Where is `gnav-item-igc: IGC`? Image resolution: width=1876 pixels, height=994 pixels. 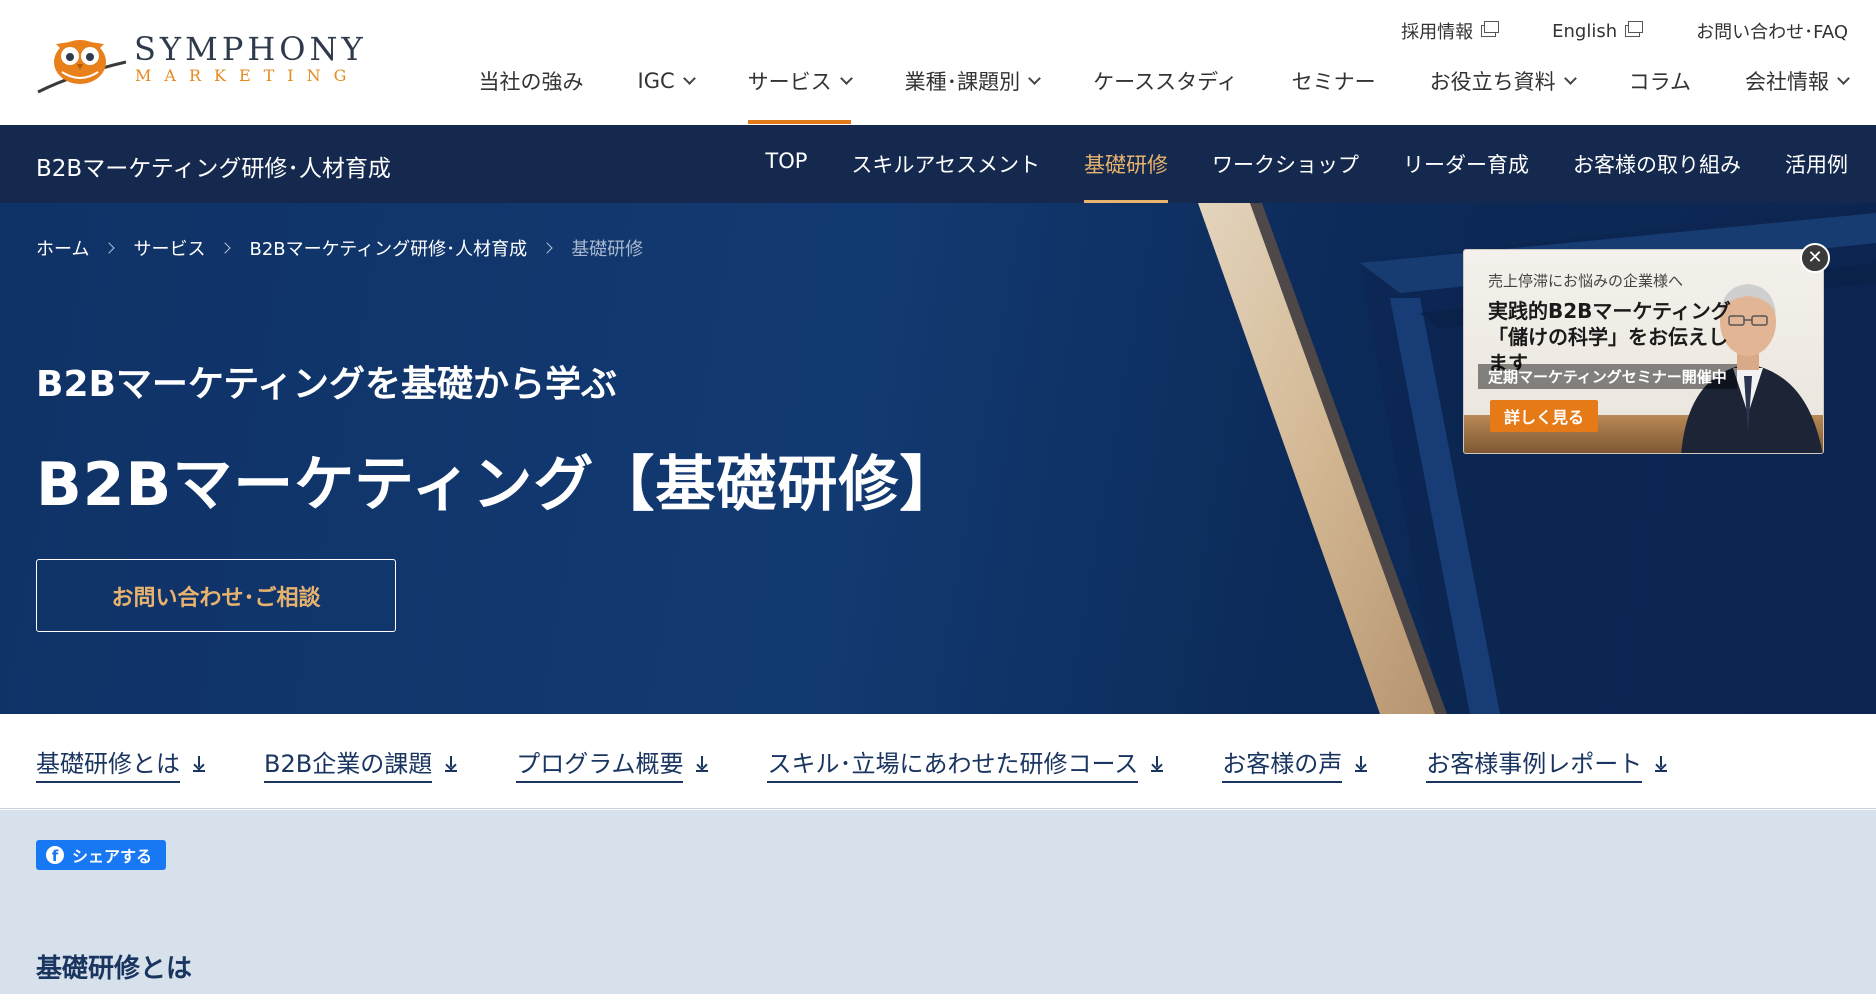
gnav-item-igc: IGC is located at coordinates (666, 93).